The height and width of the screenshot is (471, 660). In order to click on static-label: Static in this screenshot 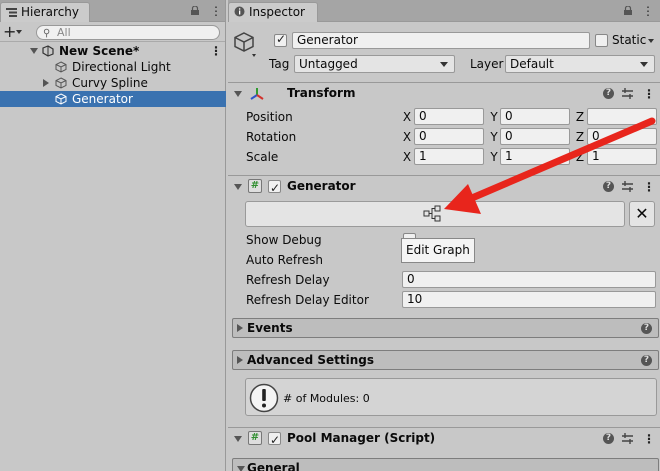, I will do `click(629, 40)`.